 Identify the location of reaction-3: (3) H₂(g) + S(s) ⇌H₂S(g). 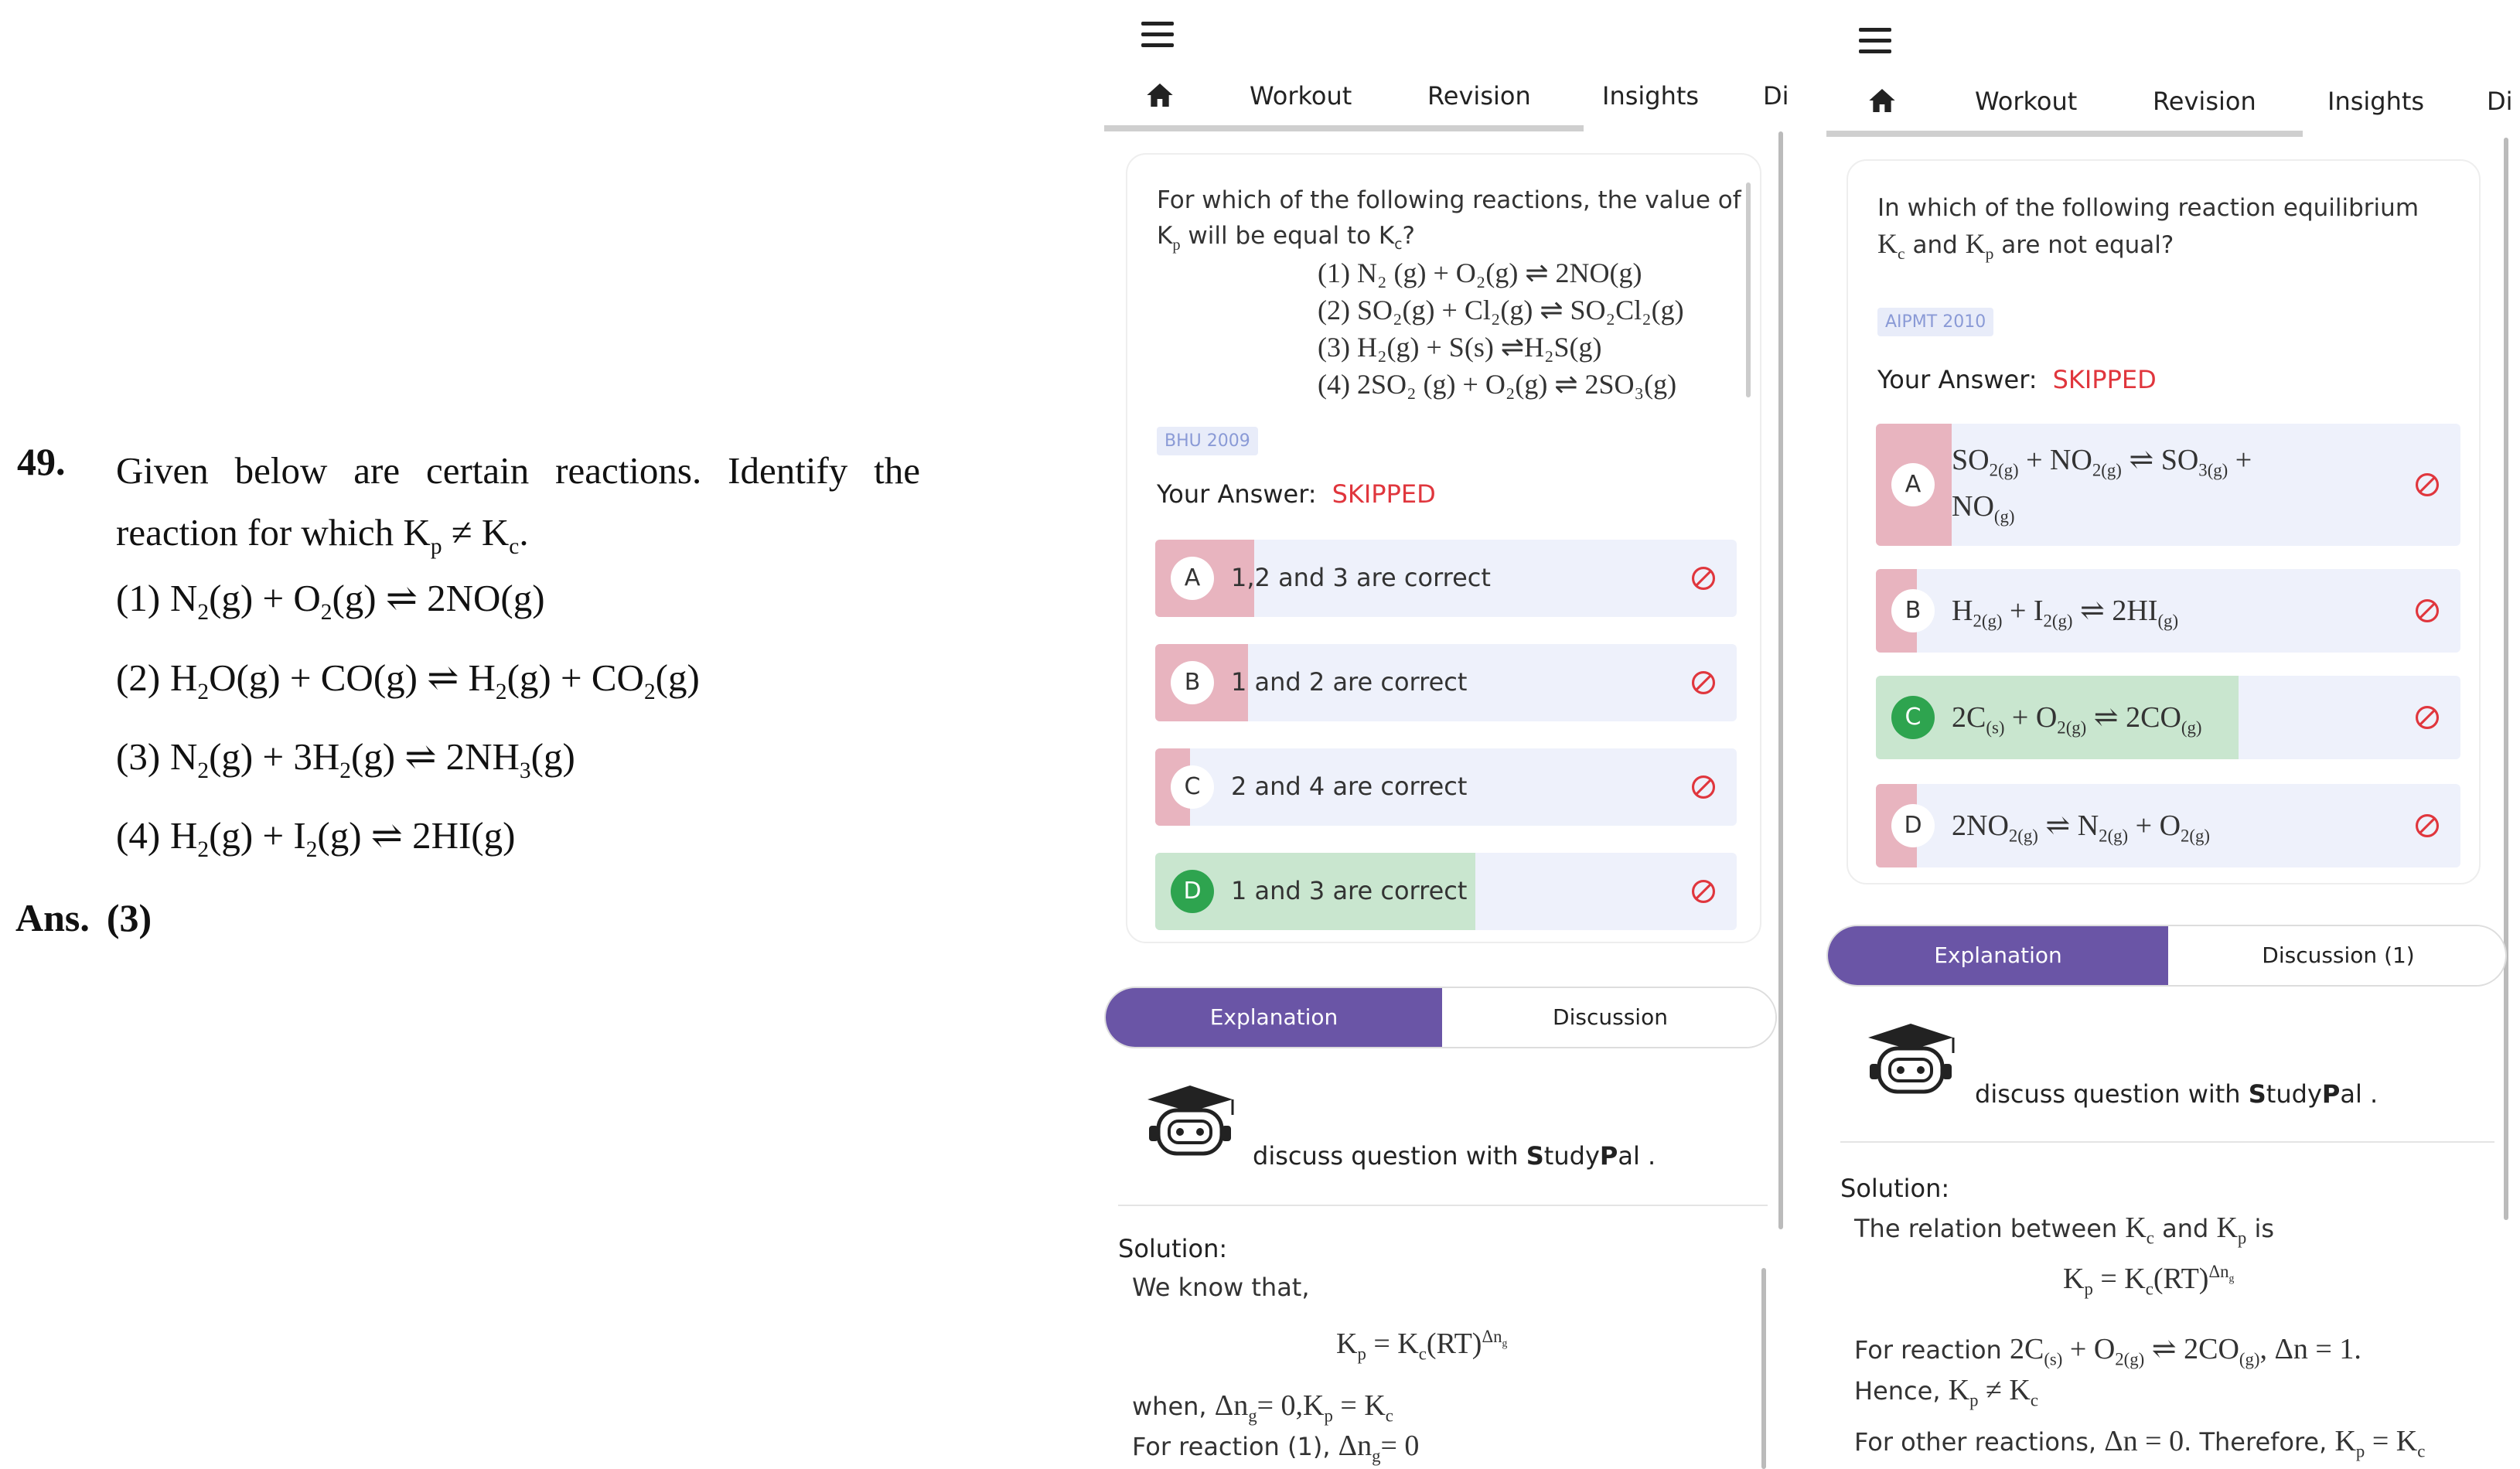
(1460, 348).